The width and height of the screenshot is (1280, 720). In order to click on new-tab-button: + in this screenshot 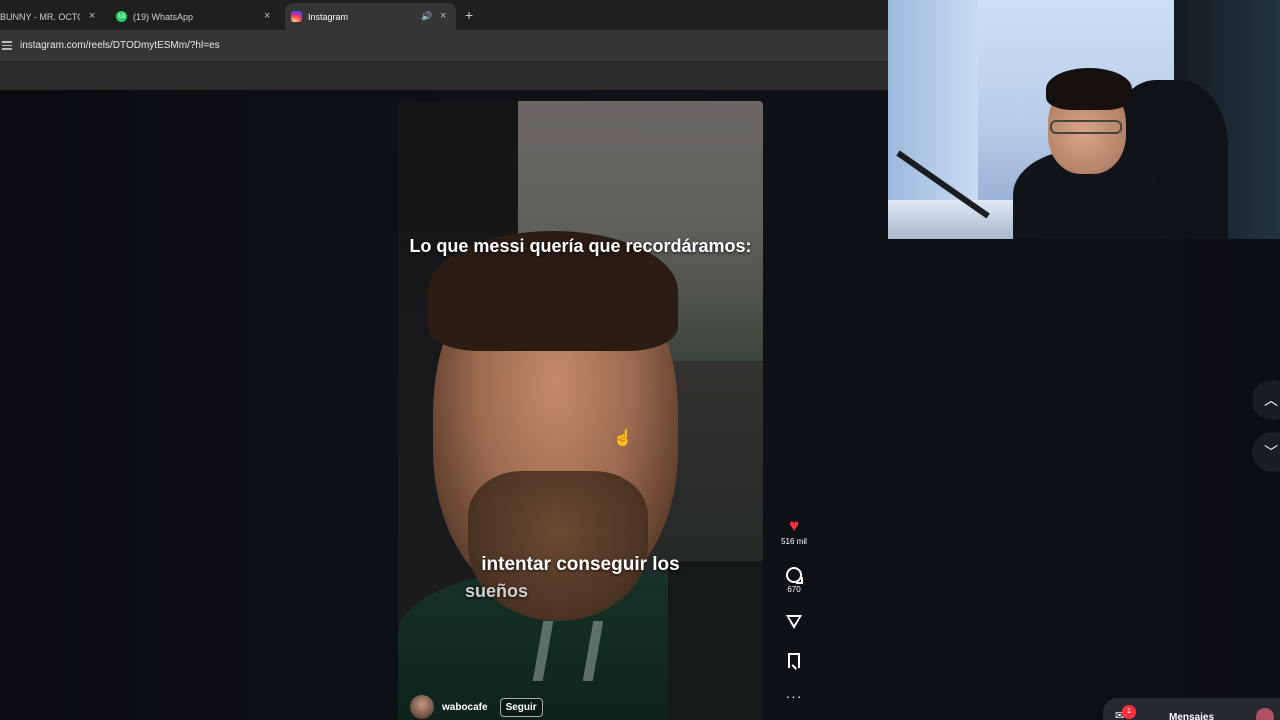, I will do `click(469, 15)`.